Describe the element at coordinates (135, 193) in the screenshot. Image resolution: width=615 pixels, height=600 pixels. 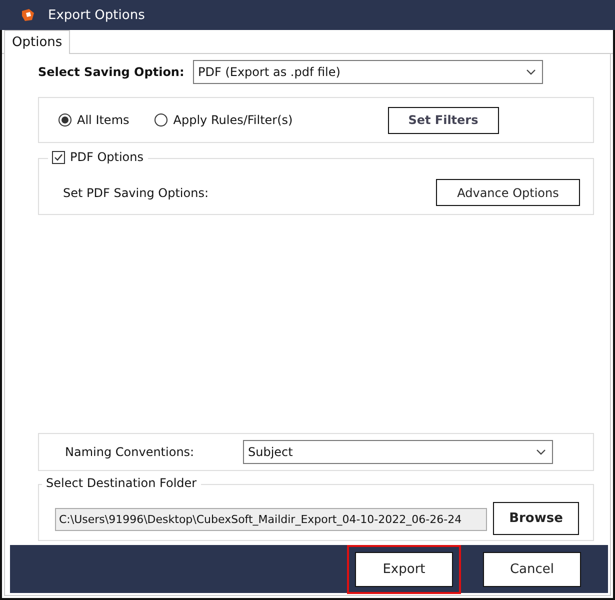
I see `field-label: Set PDF Saving Options:` at that location.